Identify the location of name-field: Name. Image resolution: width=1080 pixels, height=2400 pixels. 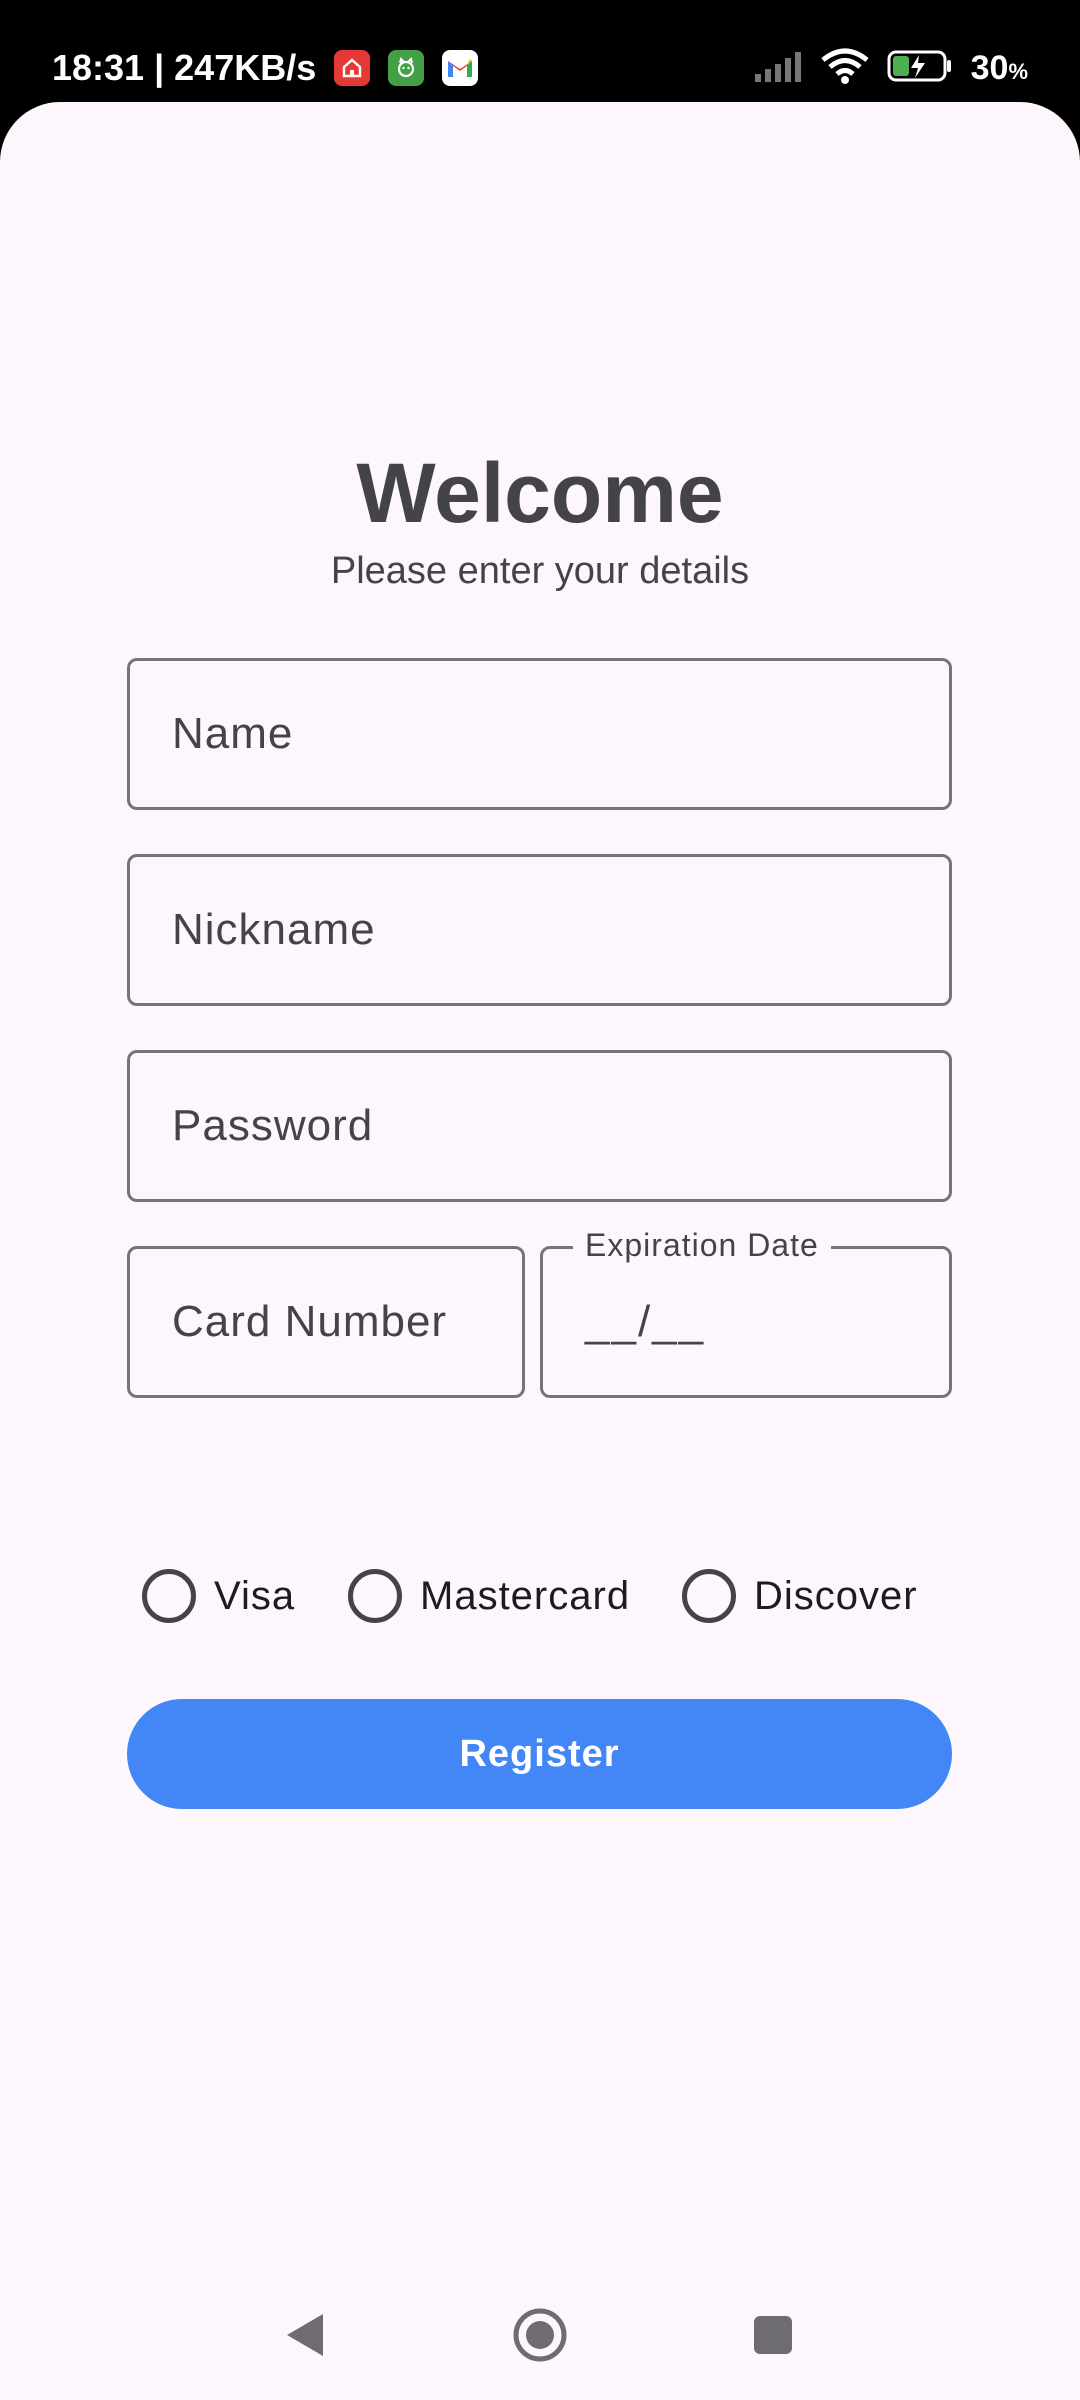
(539, 734).